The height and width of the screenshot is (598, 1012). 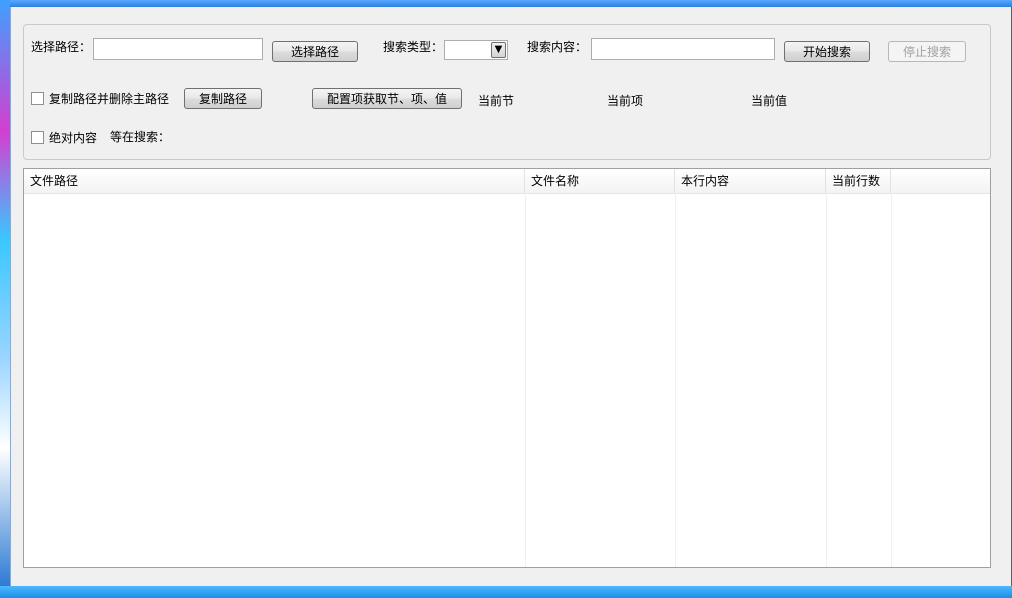 What do you see at coordinates (683, 49) in the screenshot?
I see `search-content-input` at bounding box center [683, 49].